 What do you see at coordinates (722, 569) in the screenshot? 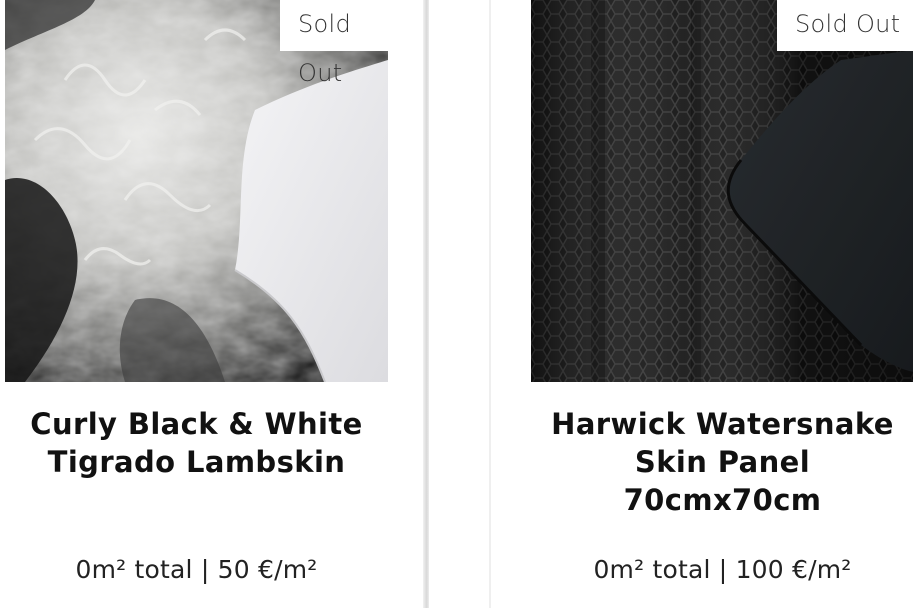
I see `product-price: 0m² total | 100 €/m²` at bounding box center [722, 569].